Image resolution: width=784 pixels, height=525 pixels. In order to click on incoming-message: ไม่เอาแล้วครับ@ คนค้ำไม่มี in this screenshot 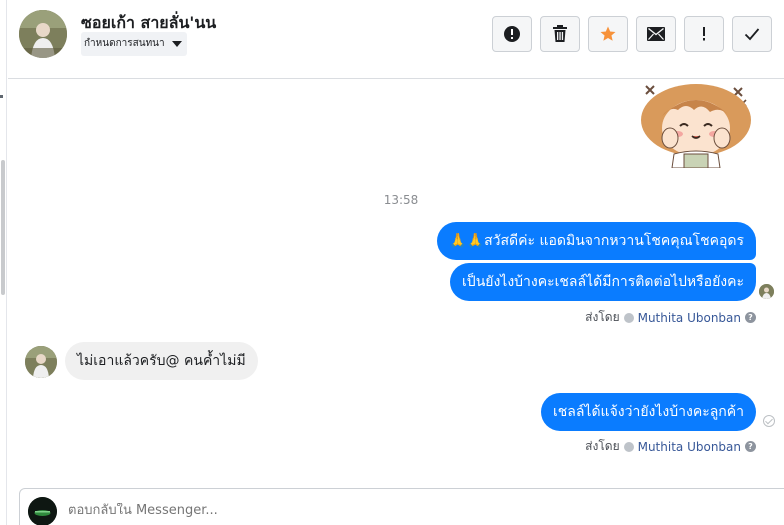, I will do `click(161, 361)`.